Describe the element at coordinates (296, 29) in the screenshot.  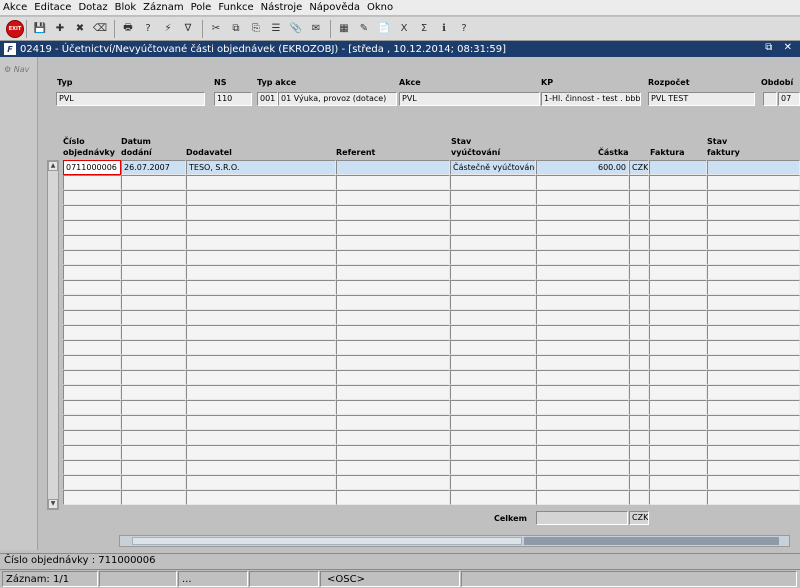
I see `attach-icon: 📎` at that location.